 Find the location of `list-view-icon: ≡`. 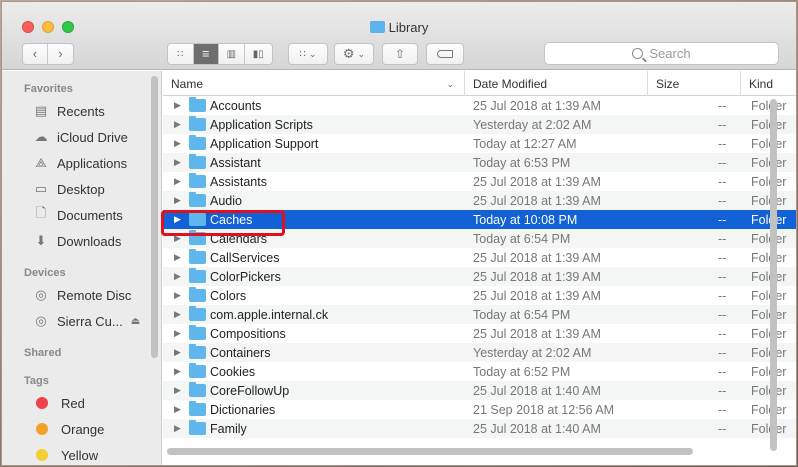

list-view-icon: ≡ is located at coordinates (206, 54).